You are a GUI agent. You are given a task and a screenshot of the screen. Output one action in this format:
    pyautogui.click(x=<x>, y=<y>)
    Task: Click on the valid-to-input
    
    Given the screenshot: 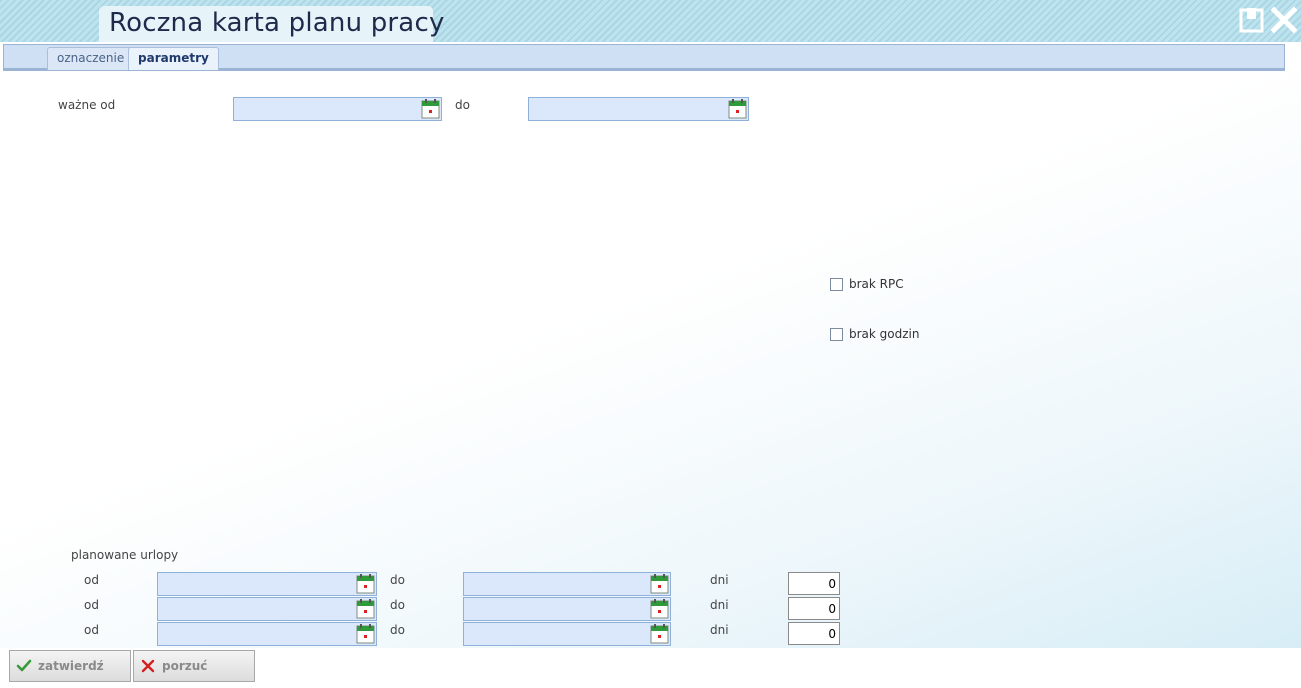 What is the action you would take?
    pyautogui.click(x=638, y=109)
    